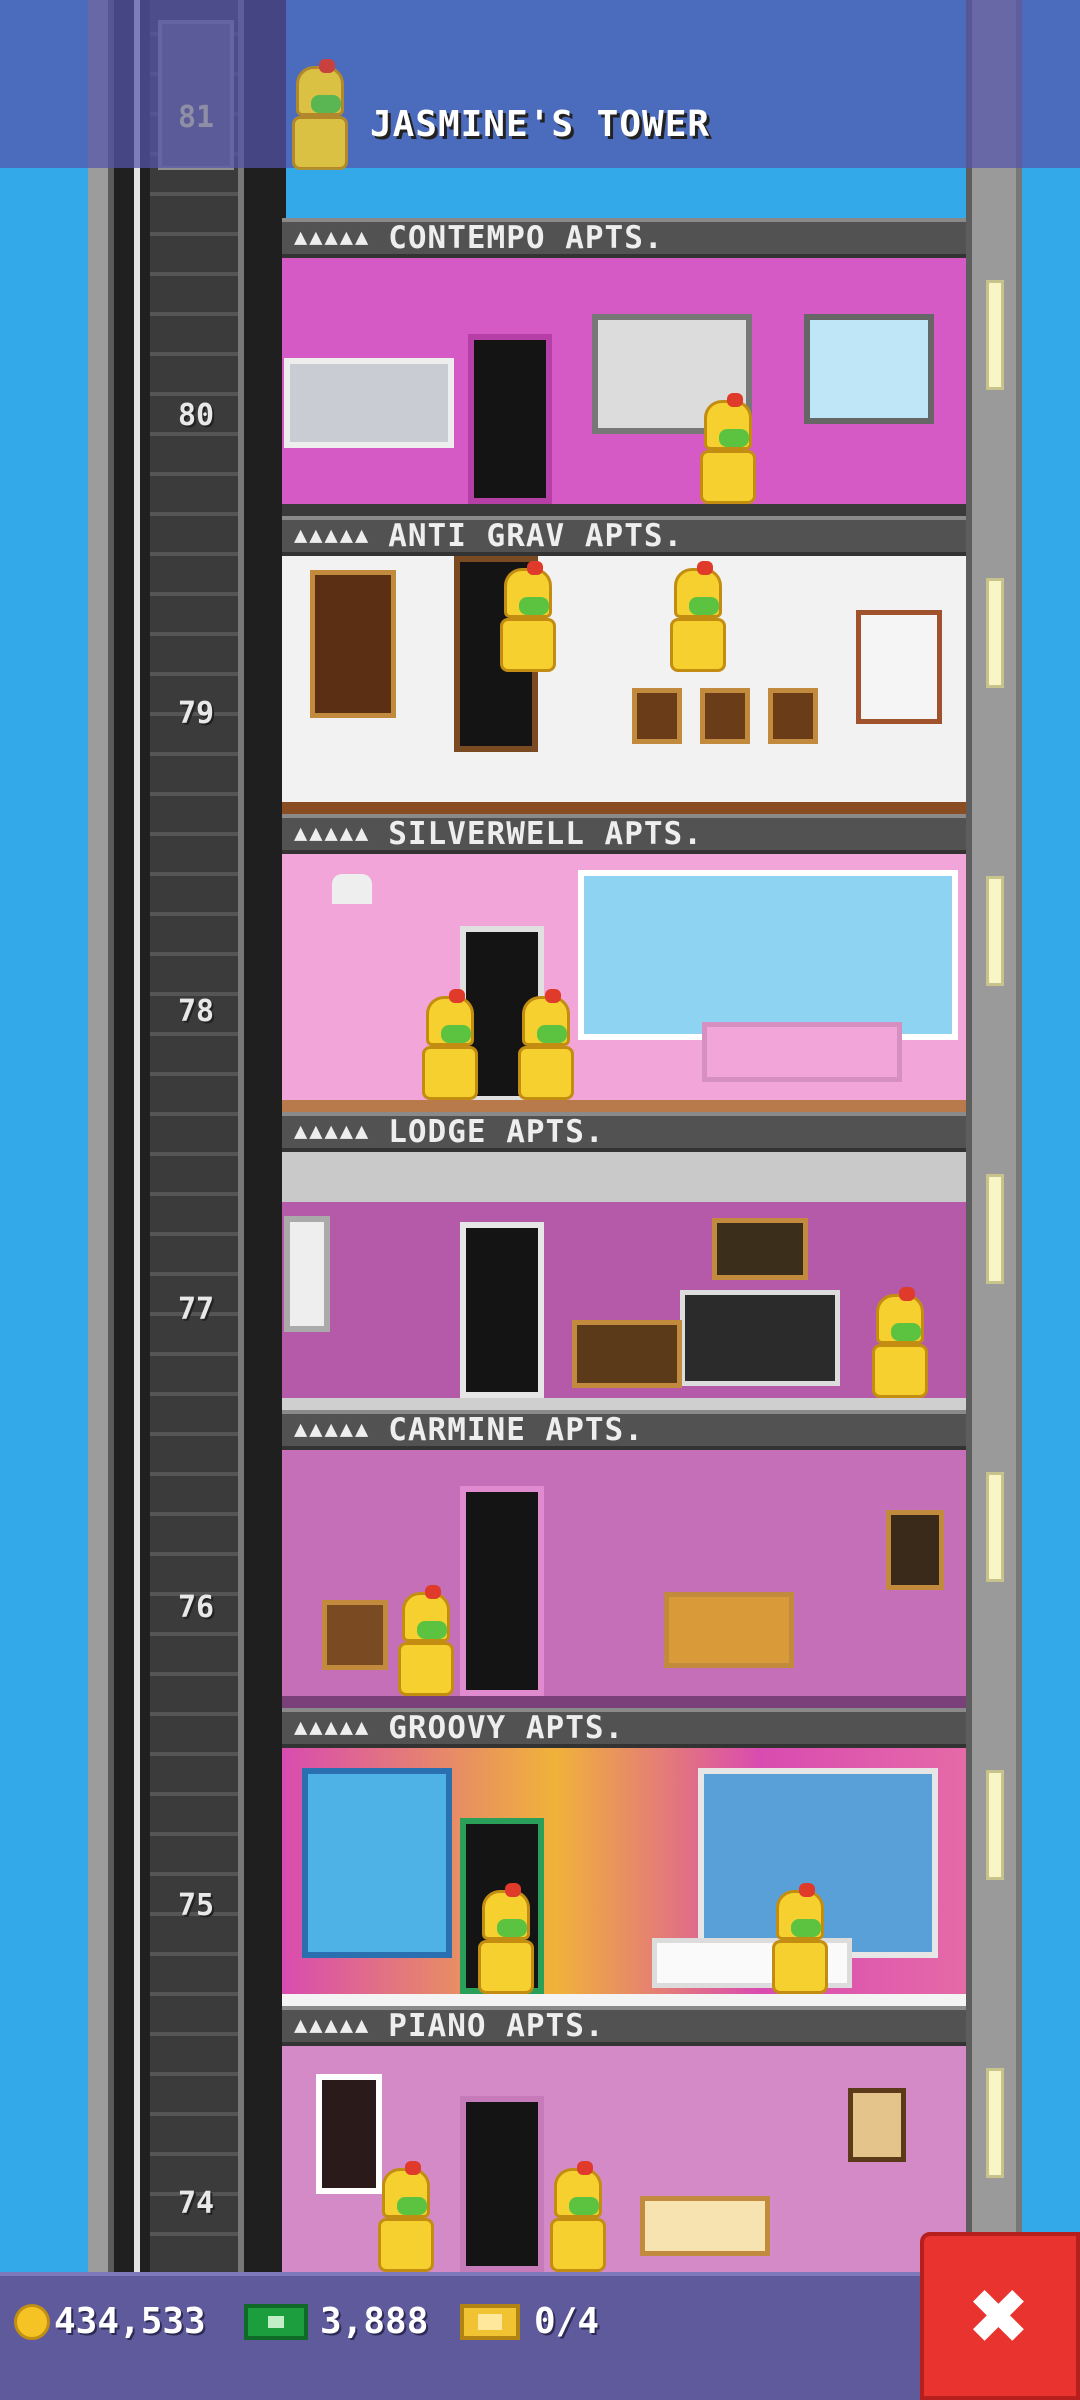 This screenshot has height=2400, width=1080. Describe the element at coordinates (624, 1579) in the screenshot. I see `floor-76-room` at that location.